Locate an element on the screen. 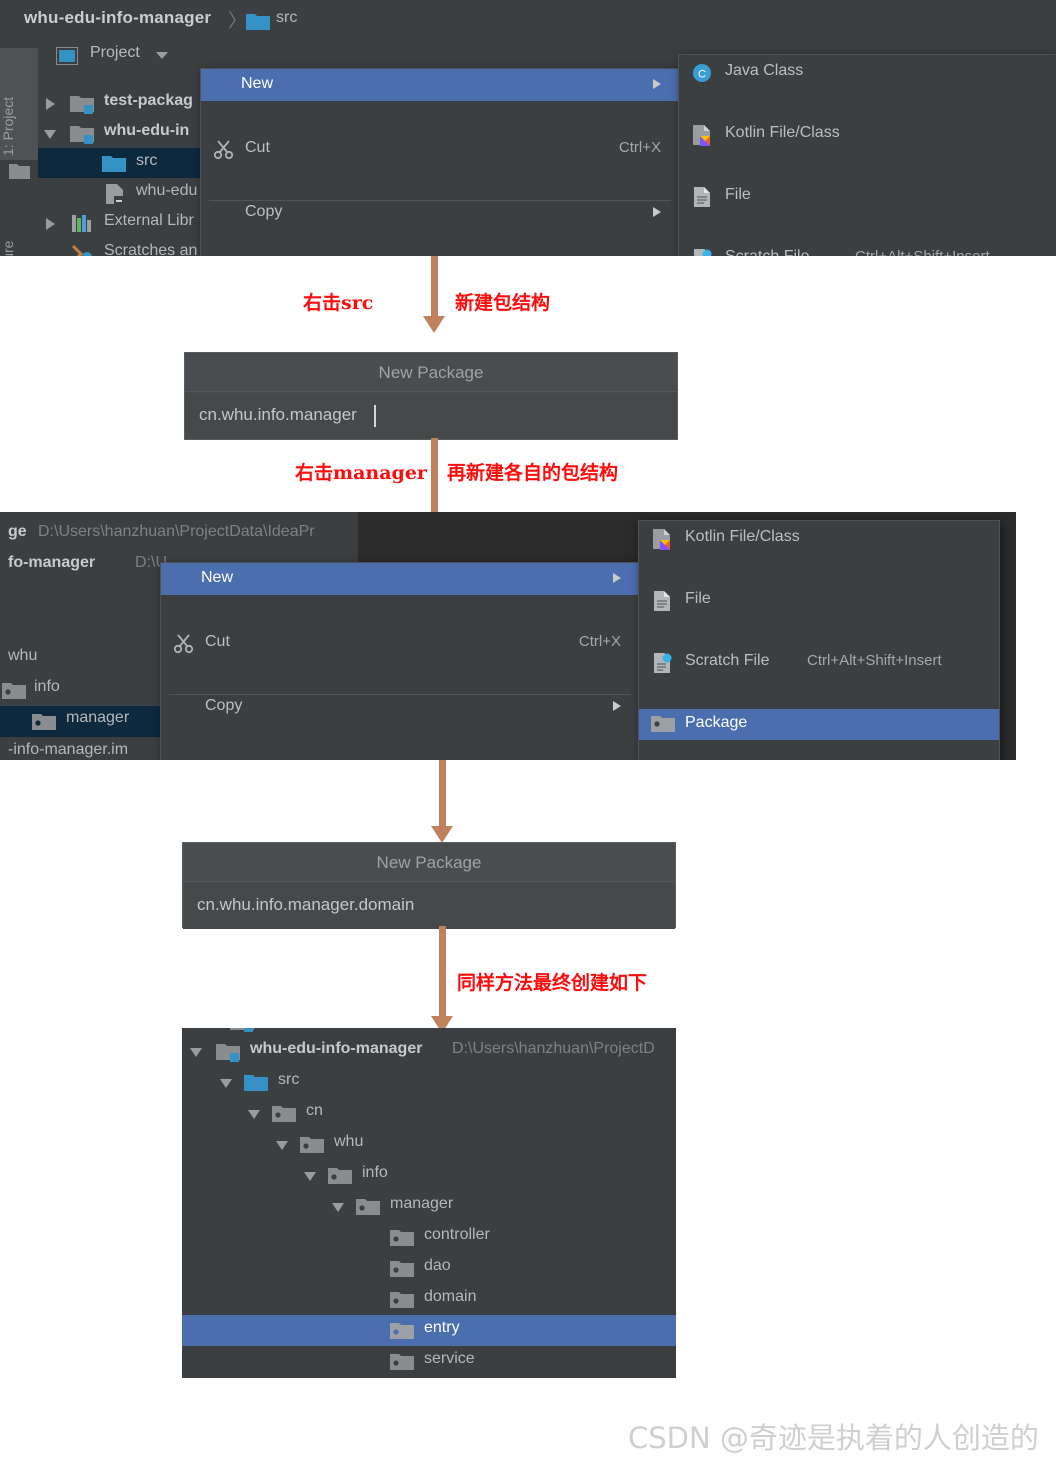  tree-row-entry: entry is located at coordinates (429, 1330).